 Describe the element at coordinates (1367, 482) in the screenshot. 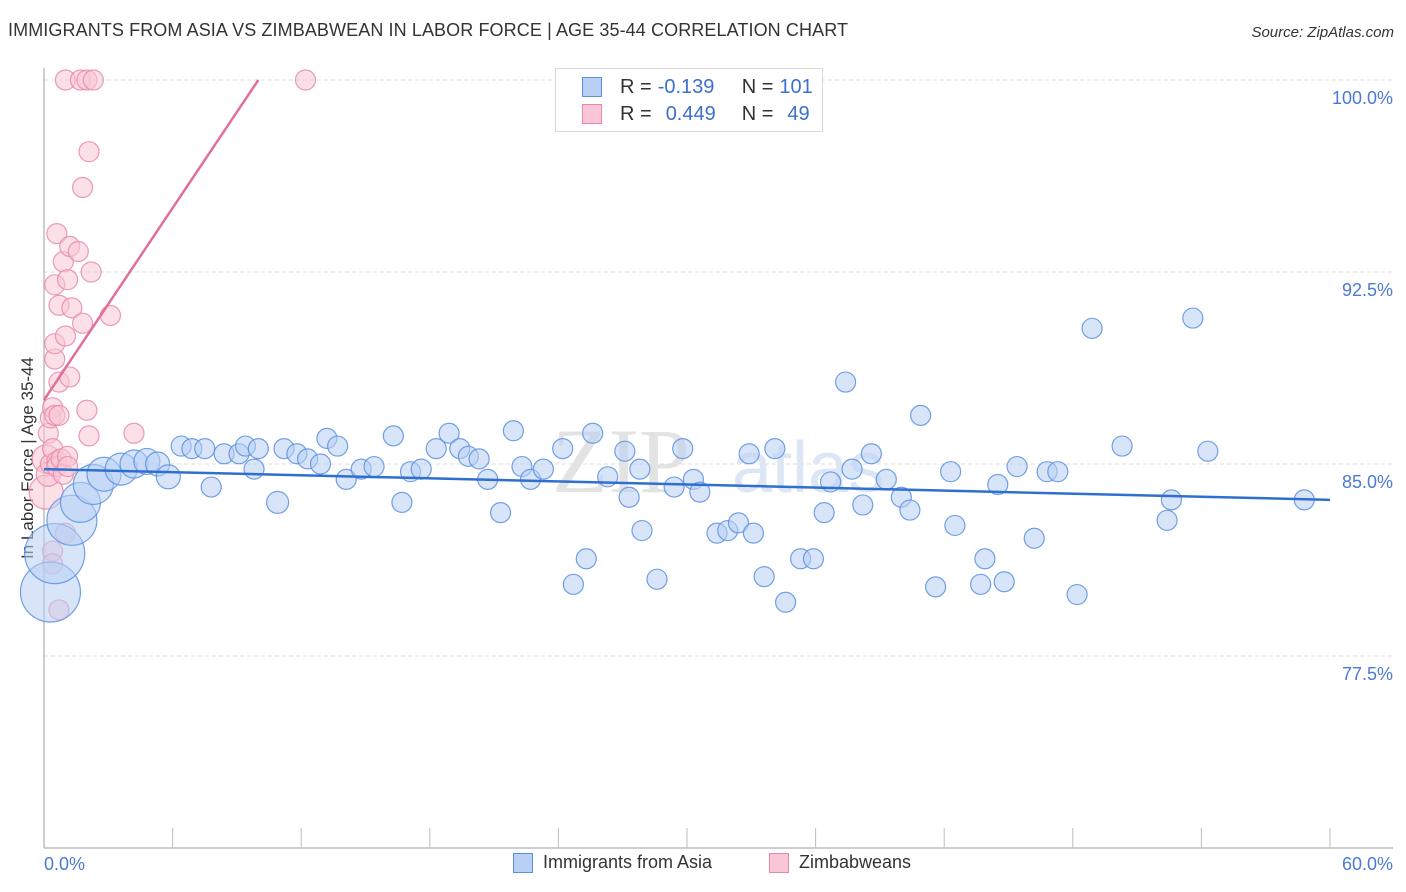

I see `y-tick-label: 85.0%` at that location.